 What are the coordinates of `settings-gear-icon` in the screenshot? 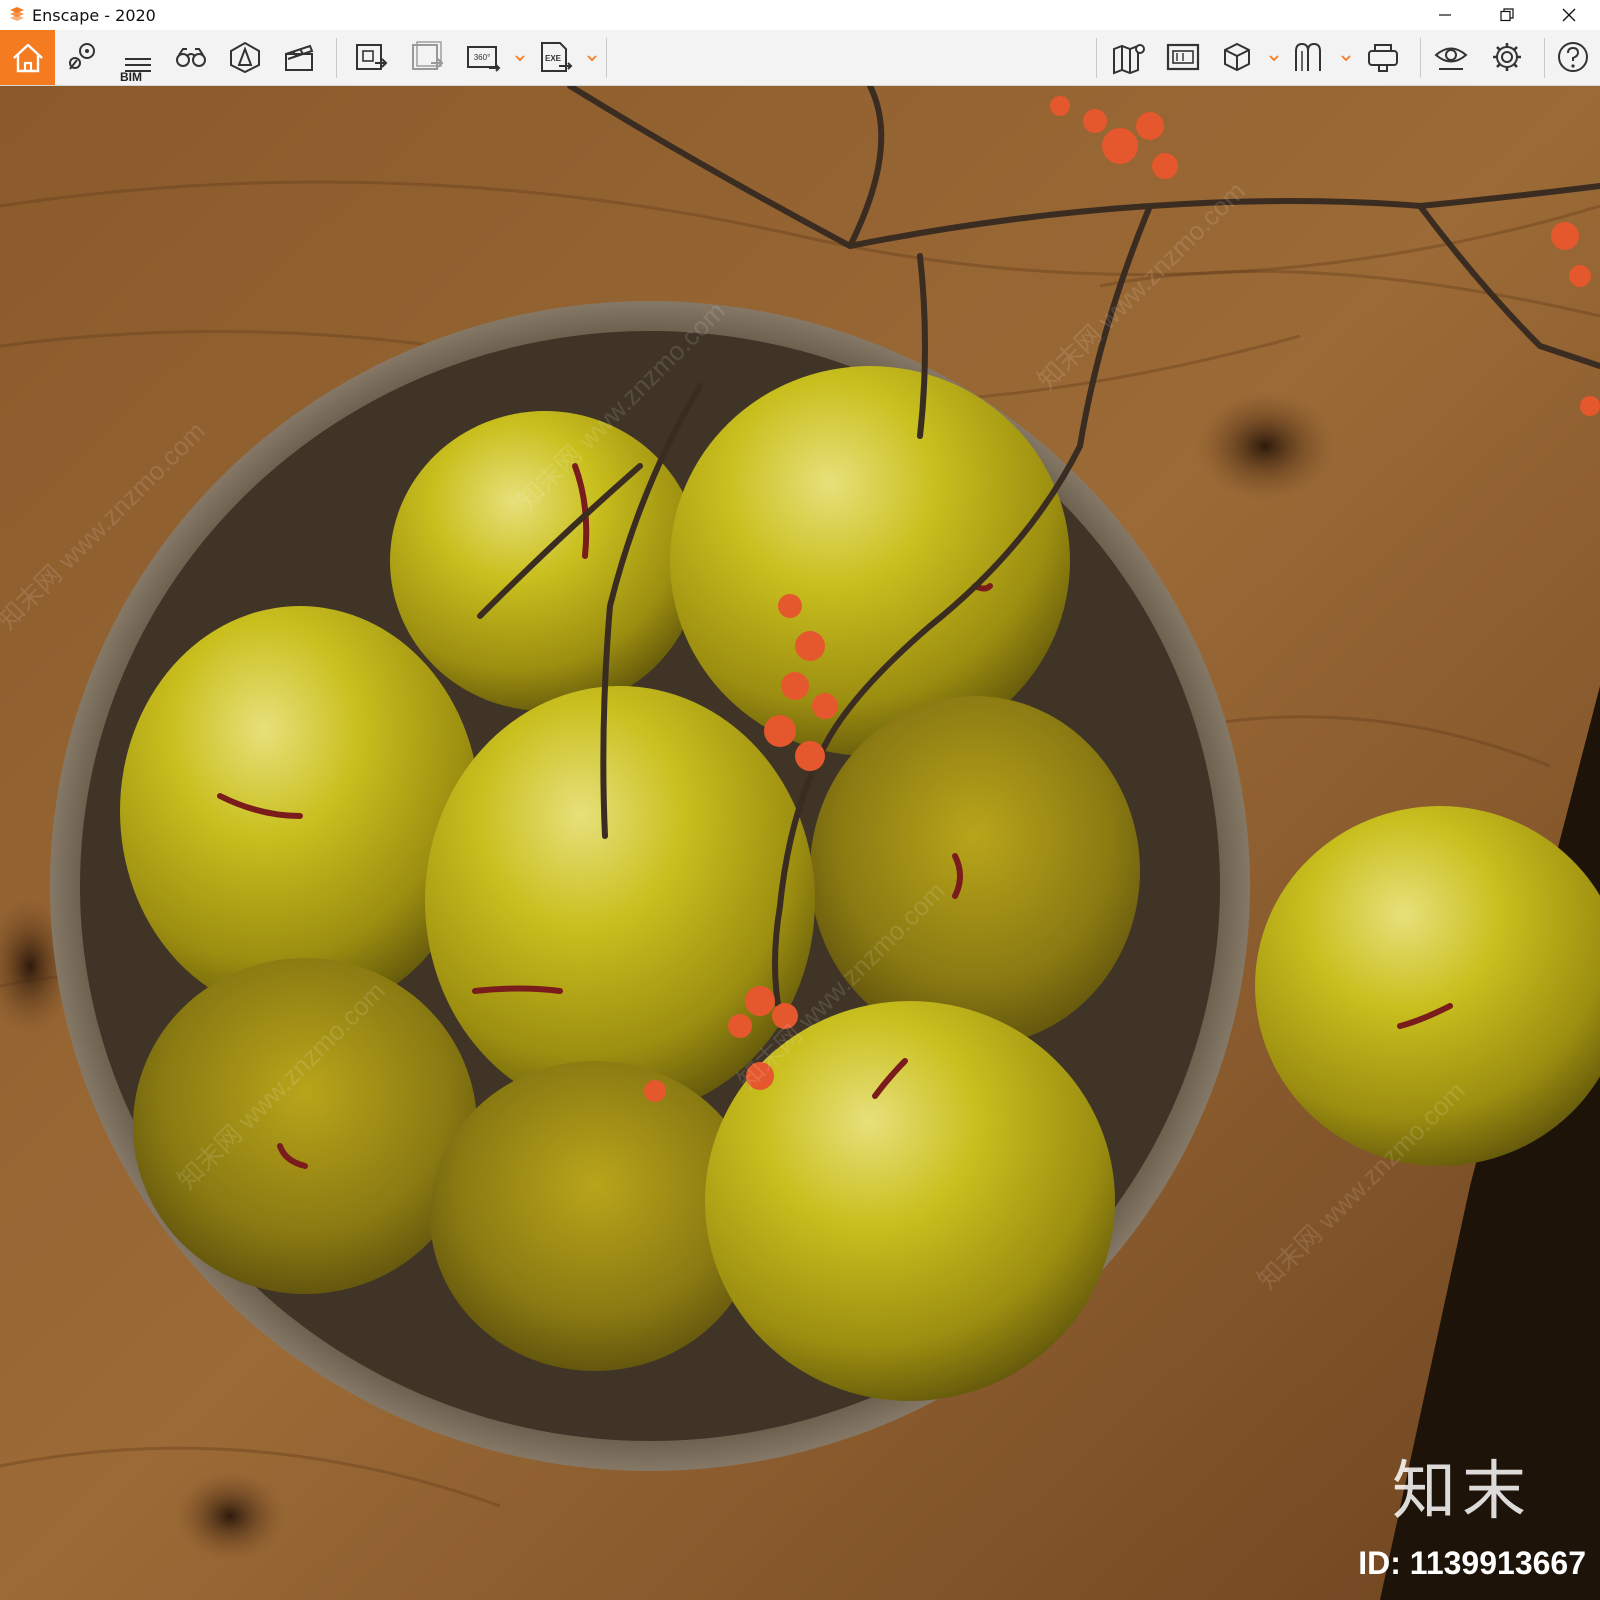 It's located at (1507, 57).